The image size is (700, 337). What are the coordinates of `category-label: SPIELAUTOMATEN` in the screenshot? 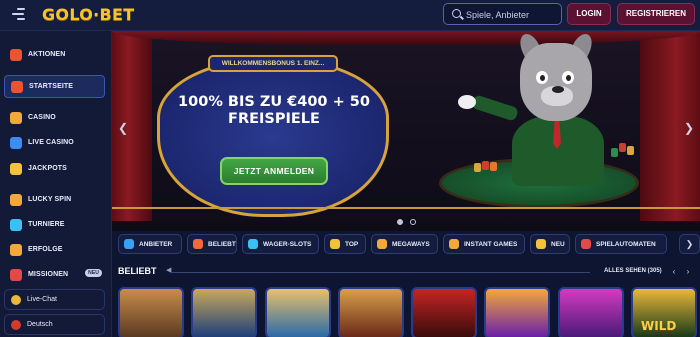 It's located at (626, 244).